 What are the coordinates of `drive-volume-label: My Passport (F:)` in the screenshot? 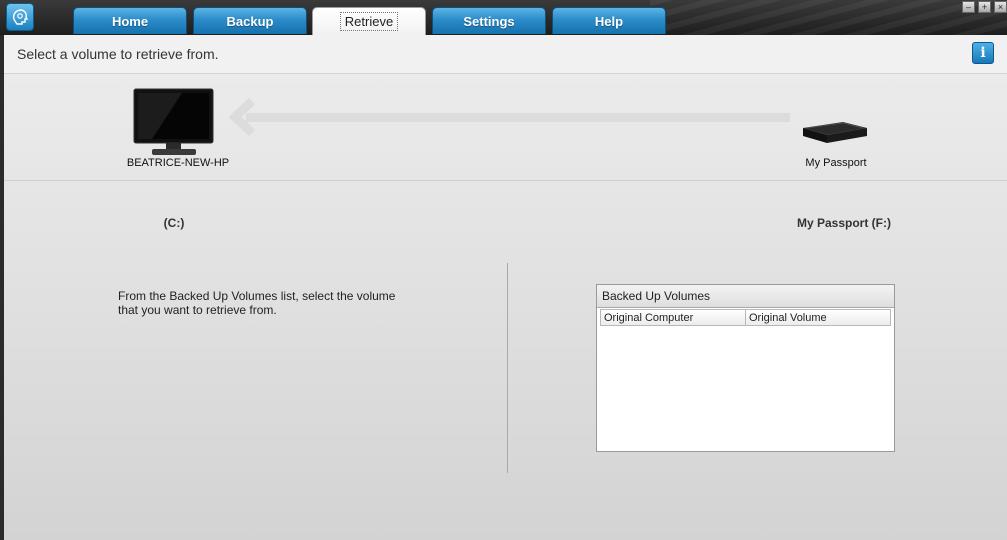 It's located at (843, 223).